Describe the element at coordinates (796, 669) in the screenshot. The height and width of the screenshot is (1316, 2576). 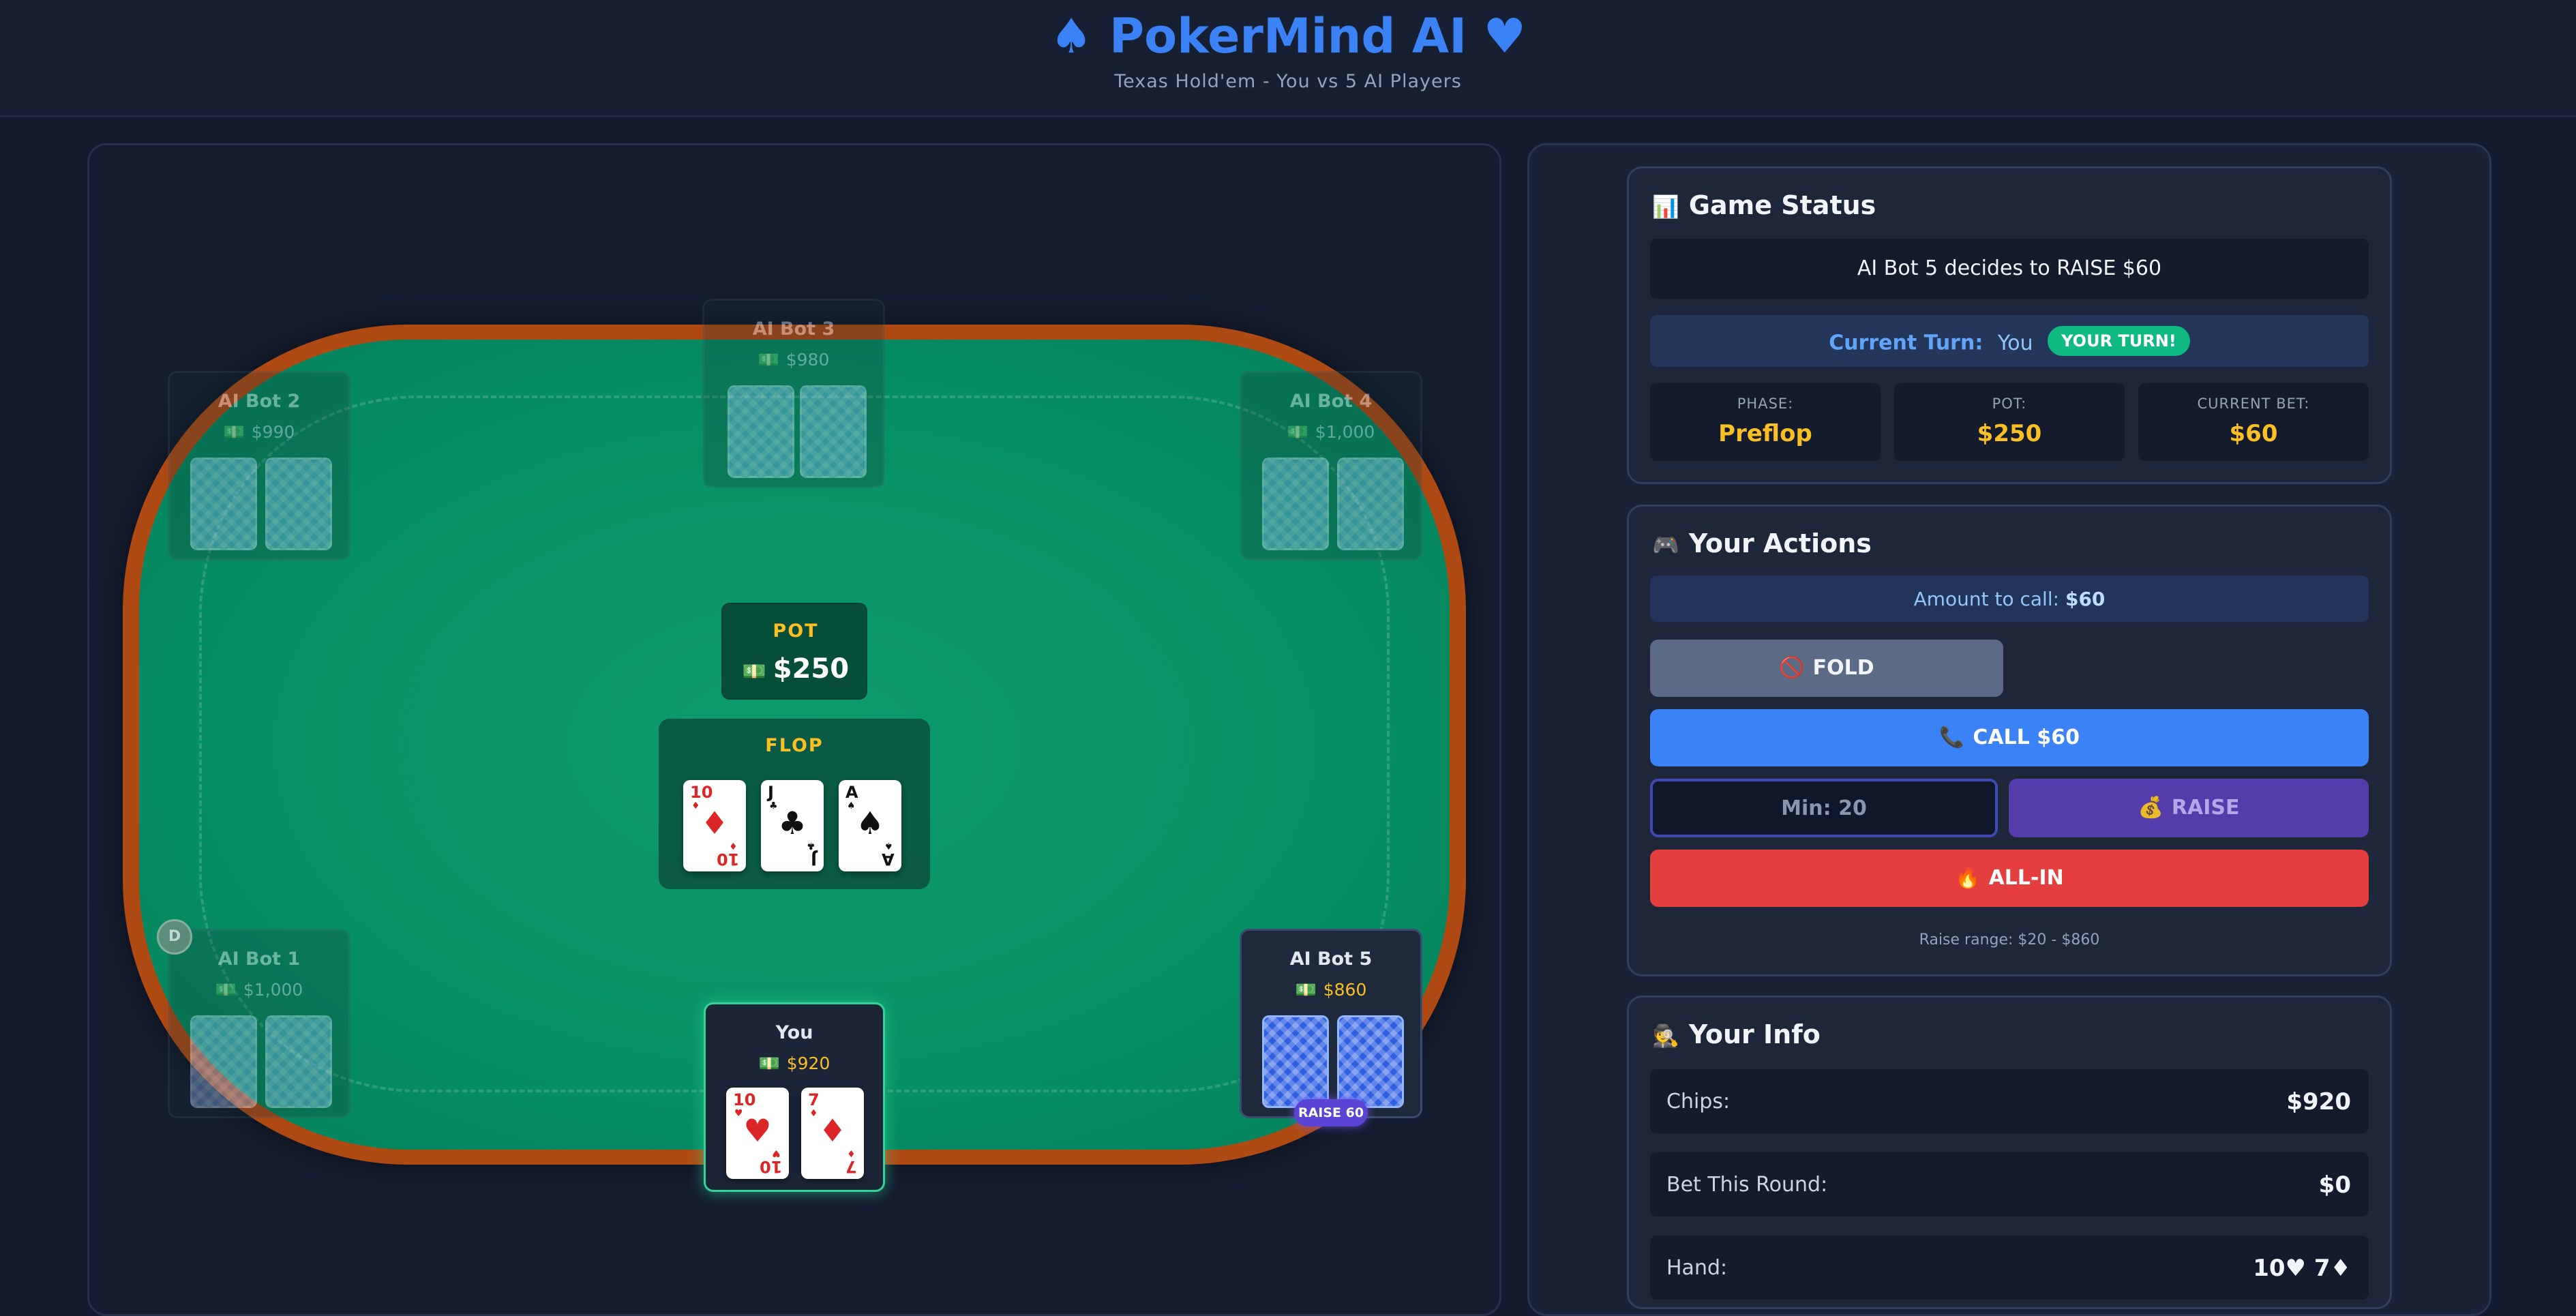
I see `pot-amount: 💵 $250` at that location.